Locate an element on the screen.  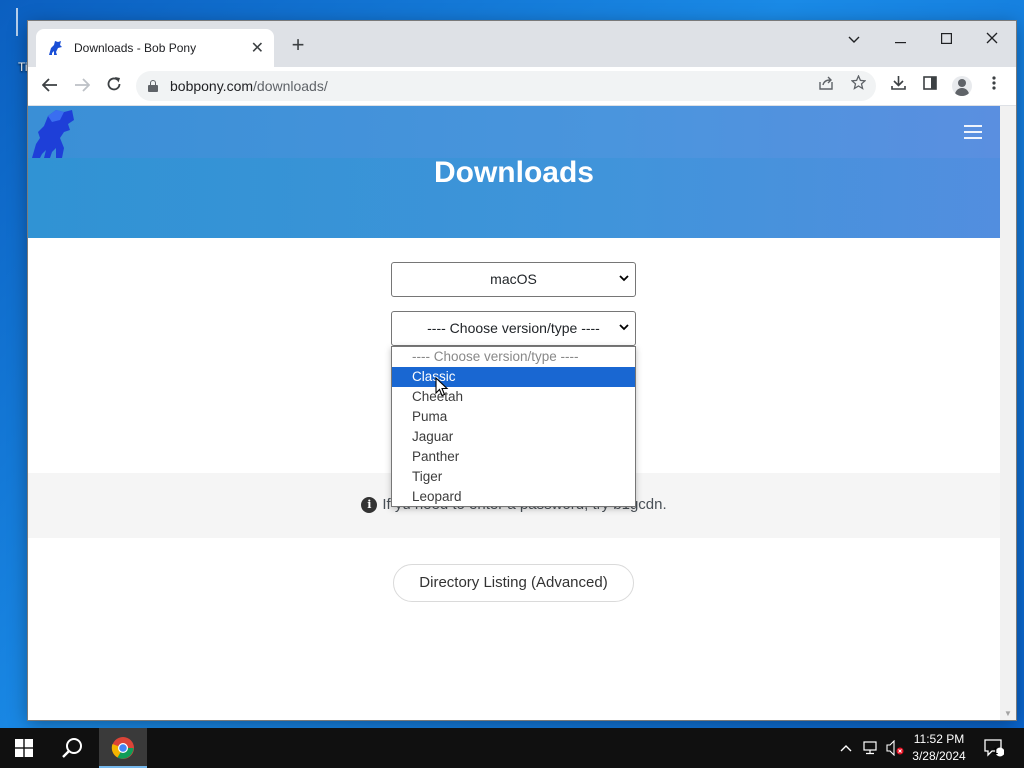
os-select: macOS is located at coordinates (513, 279).